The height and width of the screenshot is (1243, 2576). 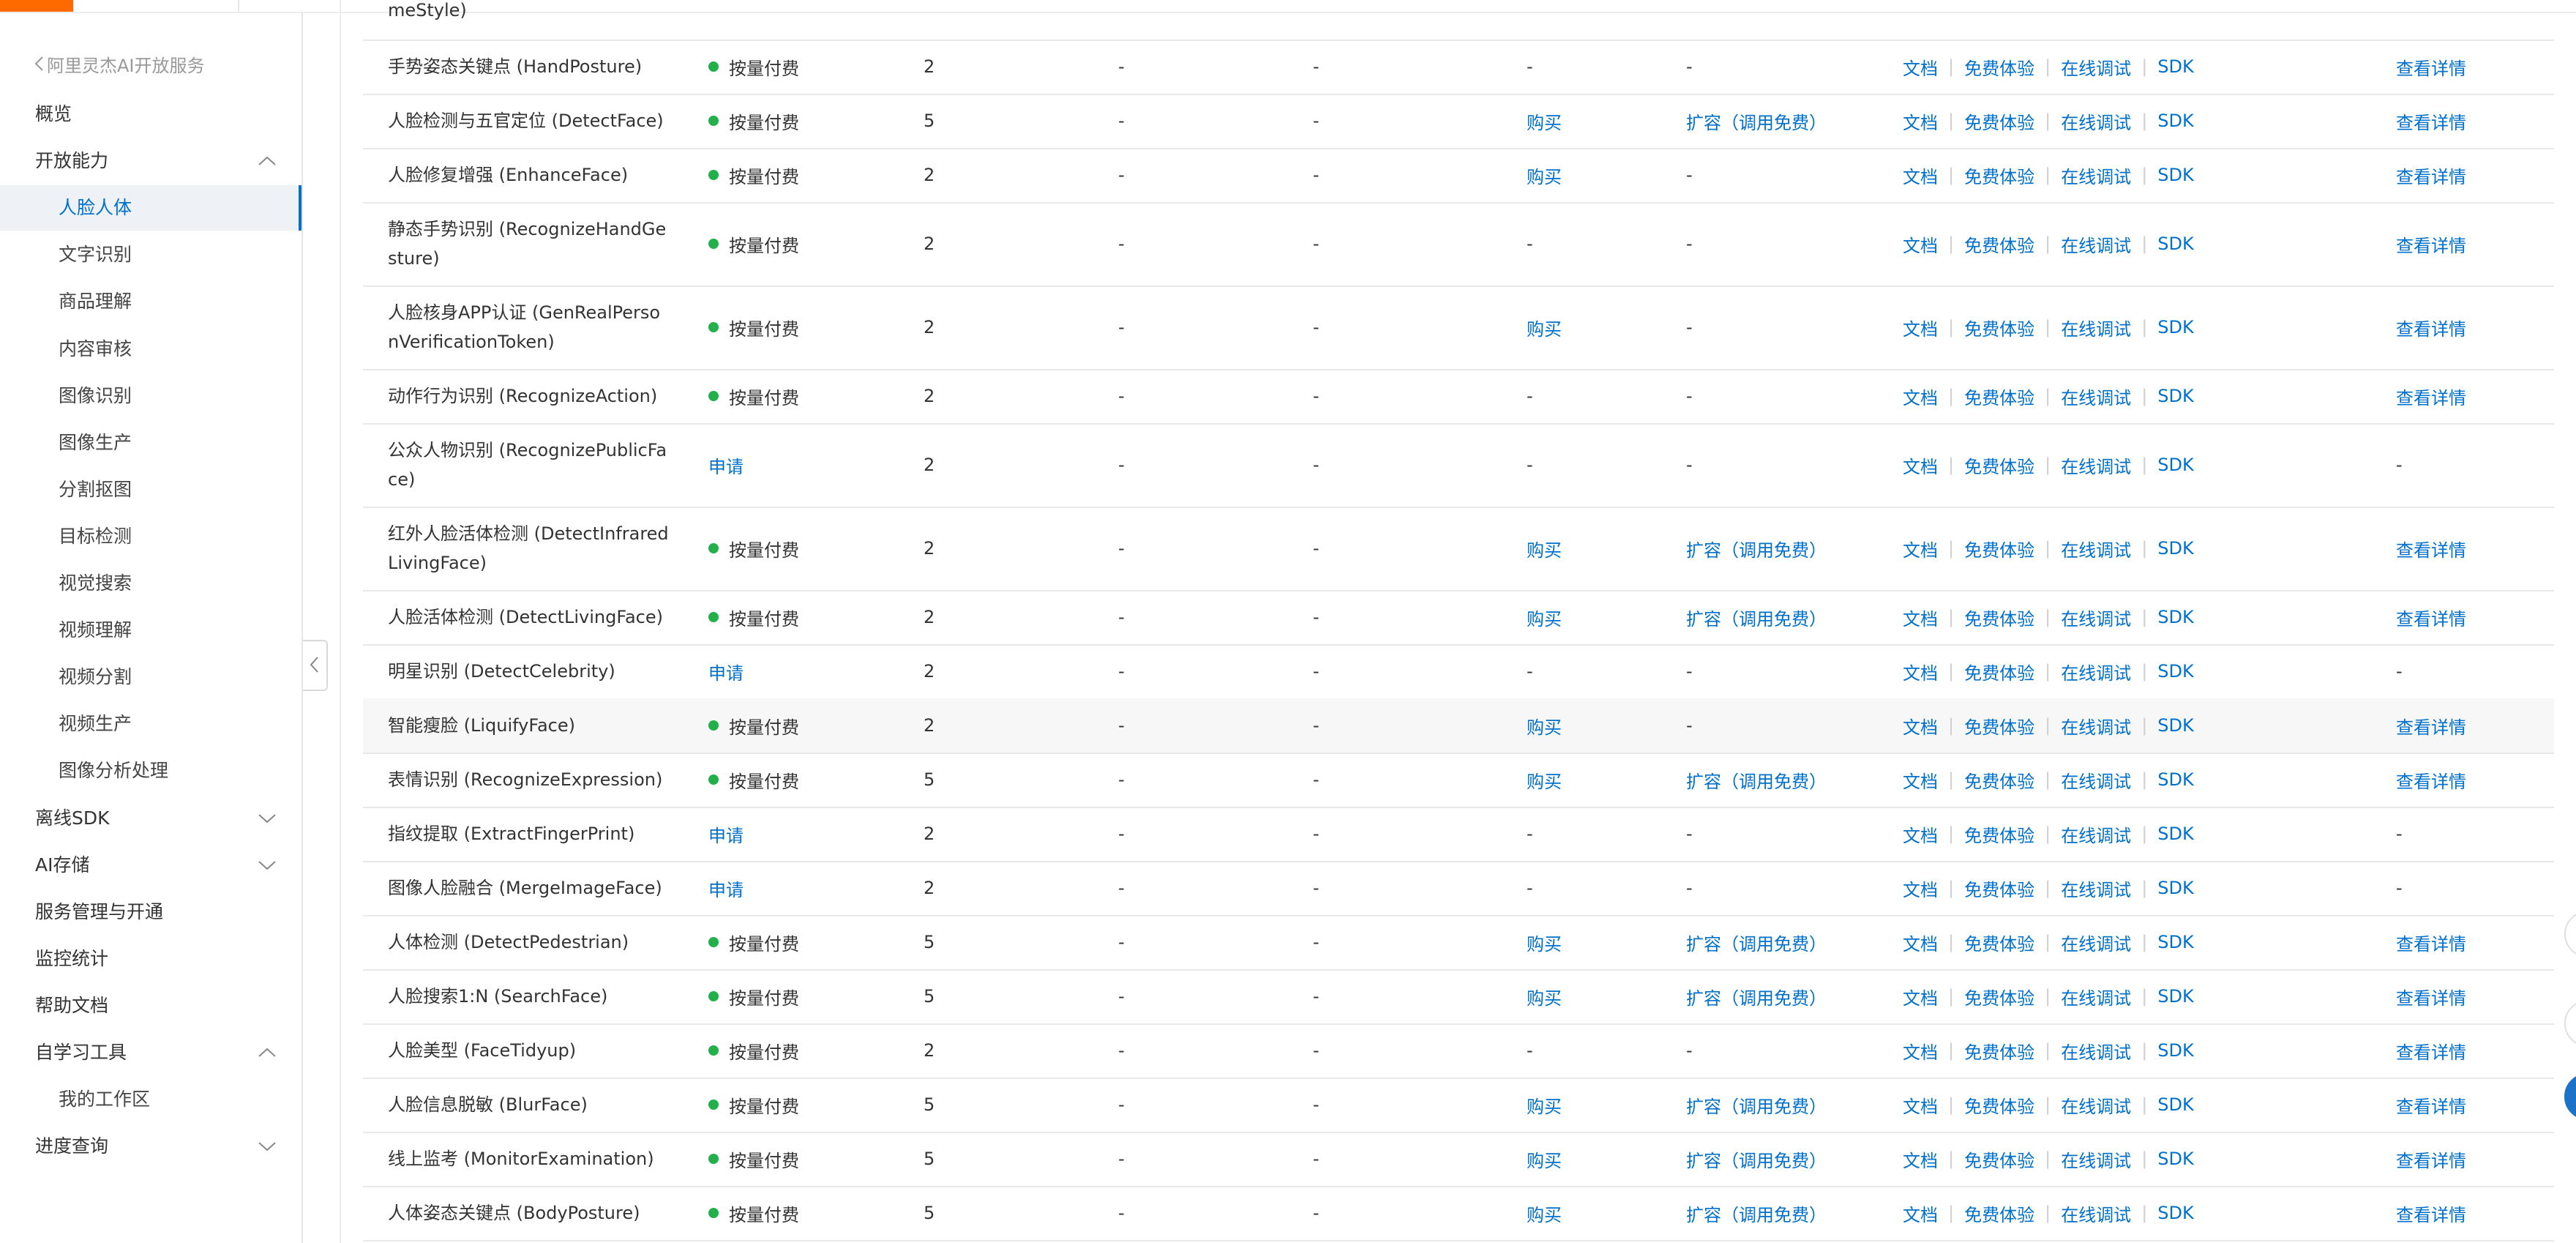 I want to click on sidebar-collapse-button, so click(x=315, y=665).